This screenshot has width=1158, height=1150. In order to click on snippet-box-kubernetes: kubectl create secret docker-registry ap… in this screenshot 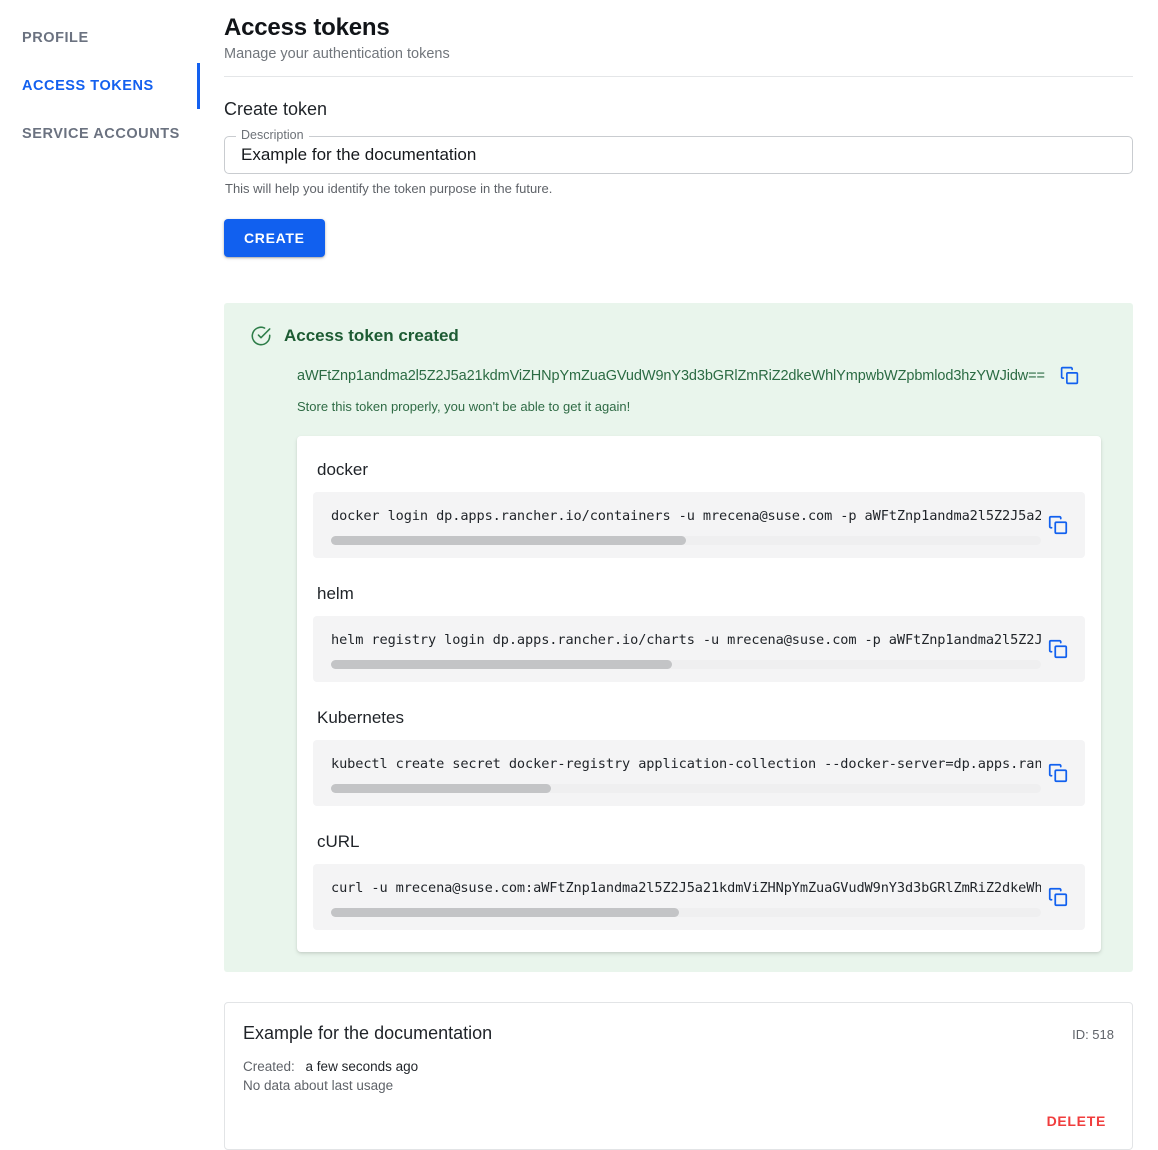, I will do `click(699, 773)`.